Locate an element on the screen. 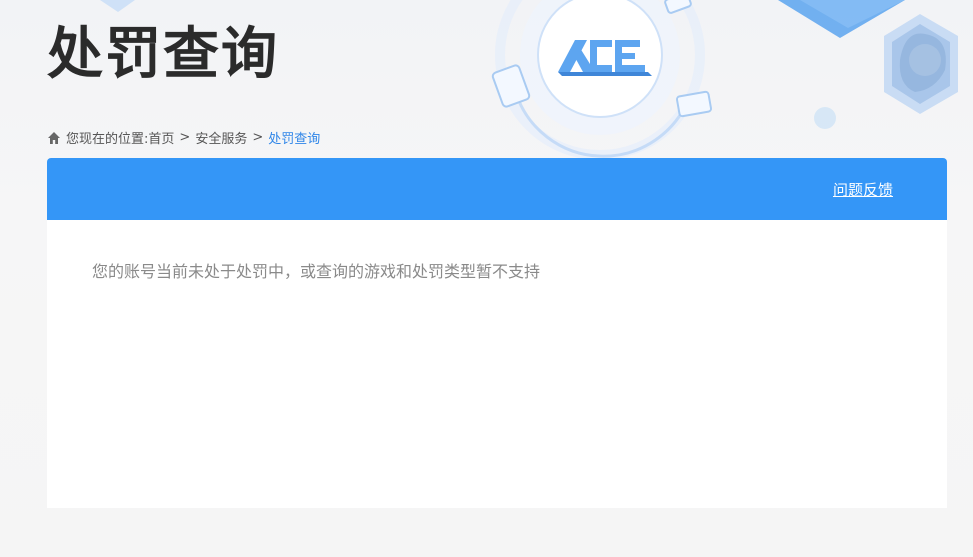 This screenshot has height=557, width=973. breadcrumb-prefix: 您现在的位置: is located at coordinates (107, 139).